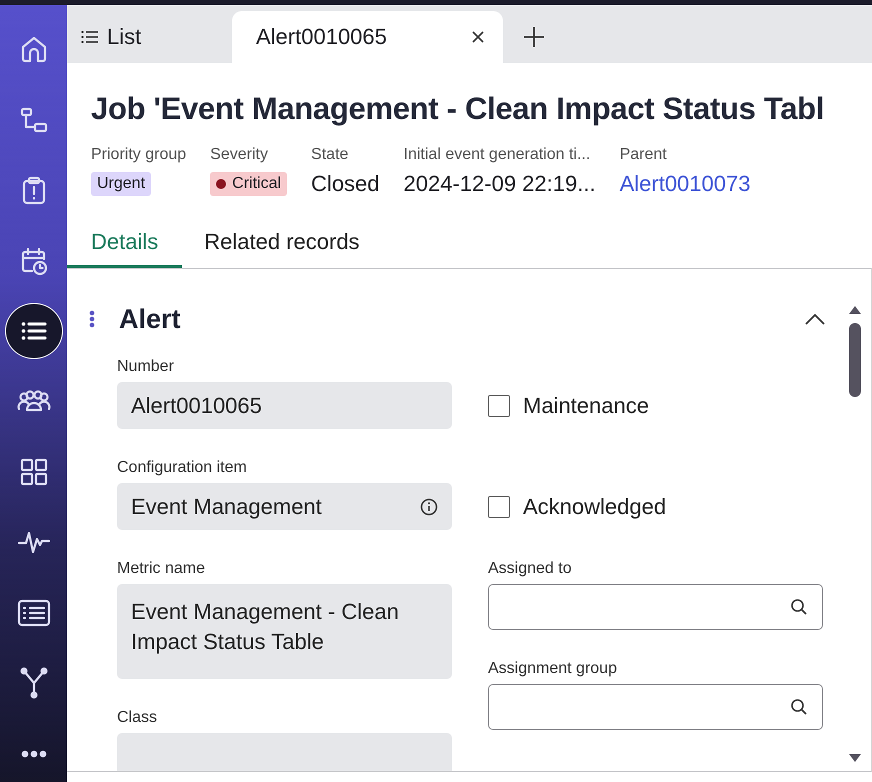  Describe the element at coordinates (150, 319) in the screenshot. I see `section-title: Alert` at that location.